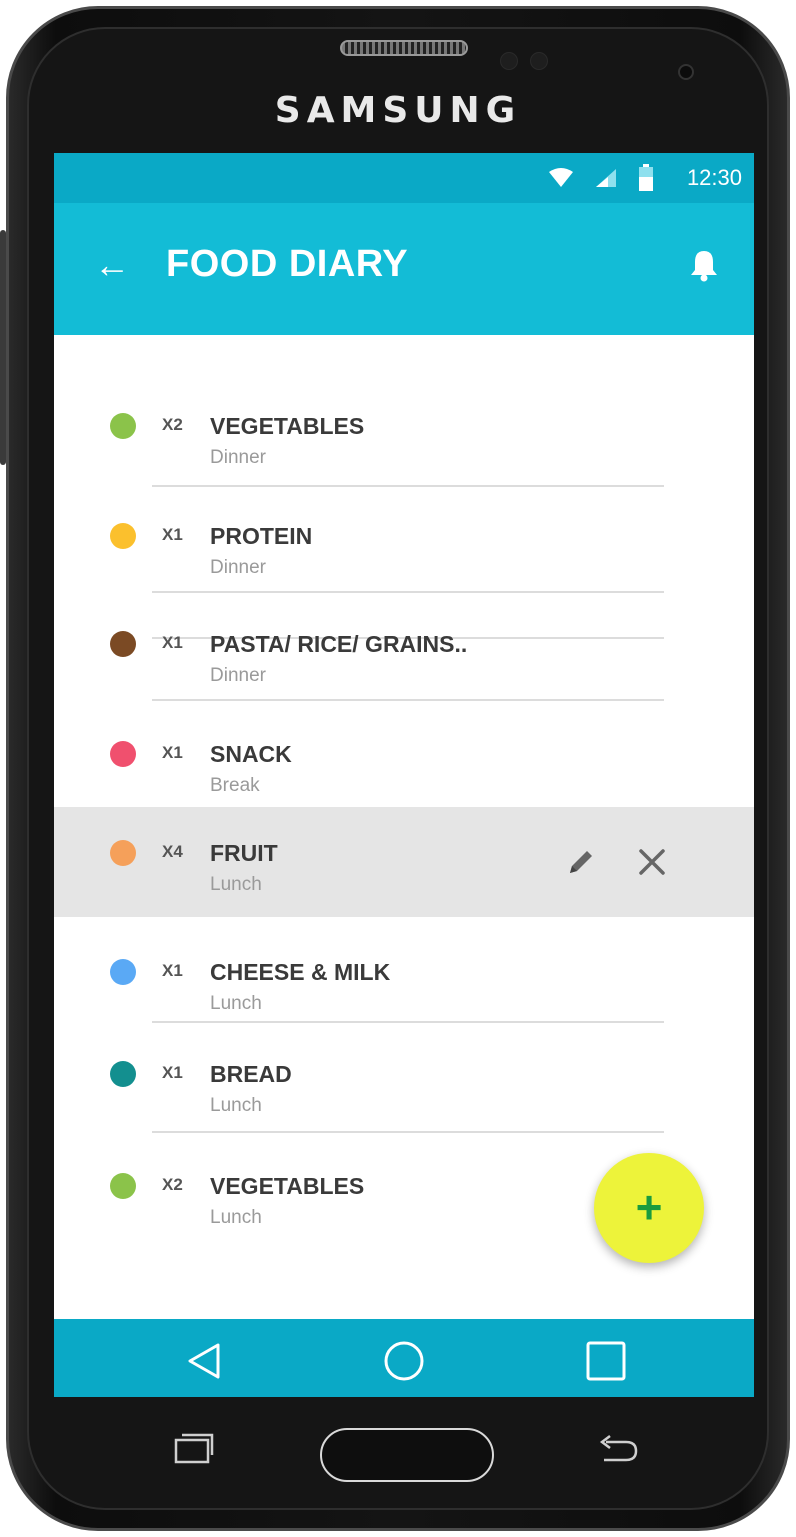 The image size is (796, 1537). I want to click on back-triangle-icon, so click(204, 1361).